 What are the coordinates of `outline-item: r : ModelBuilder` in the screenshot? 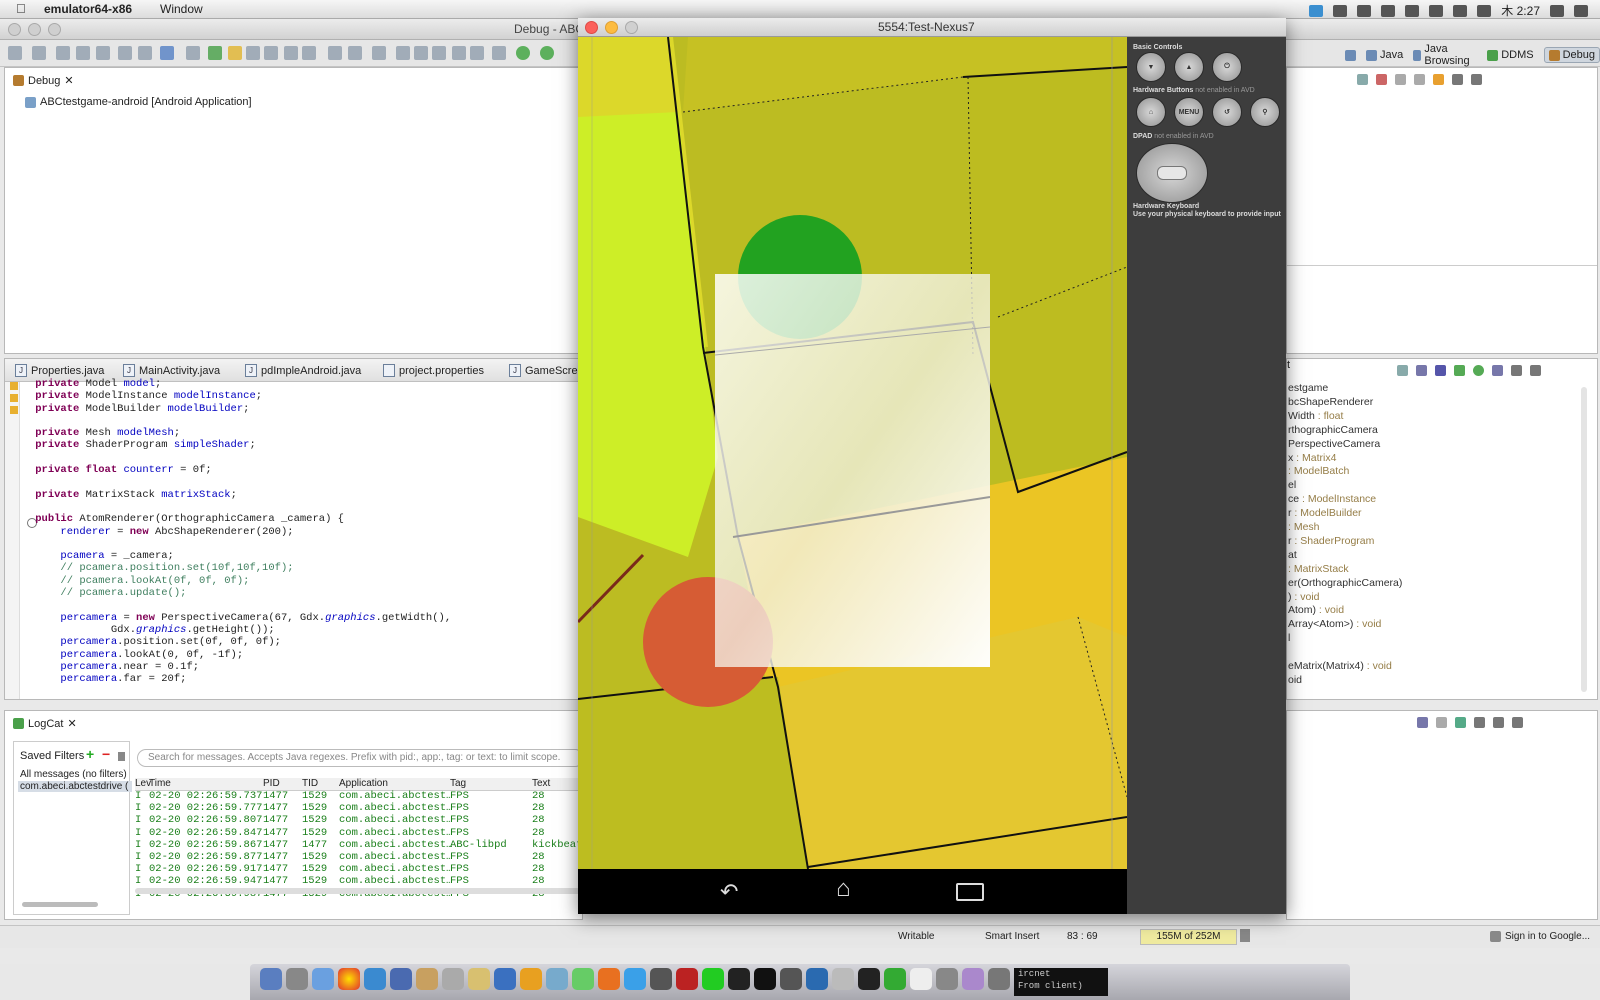 It's located at (1325, 513).